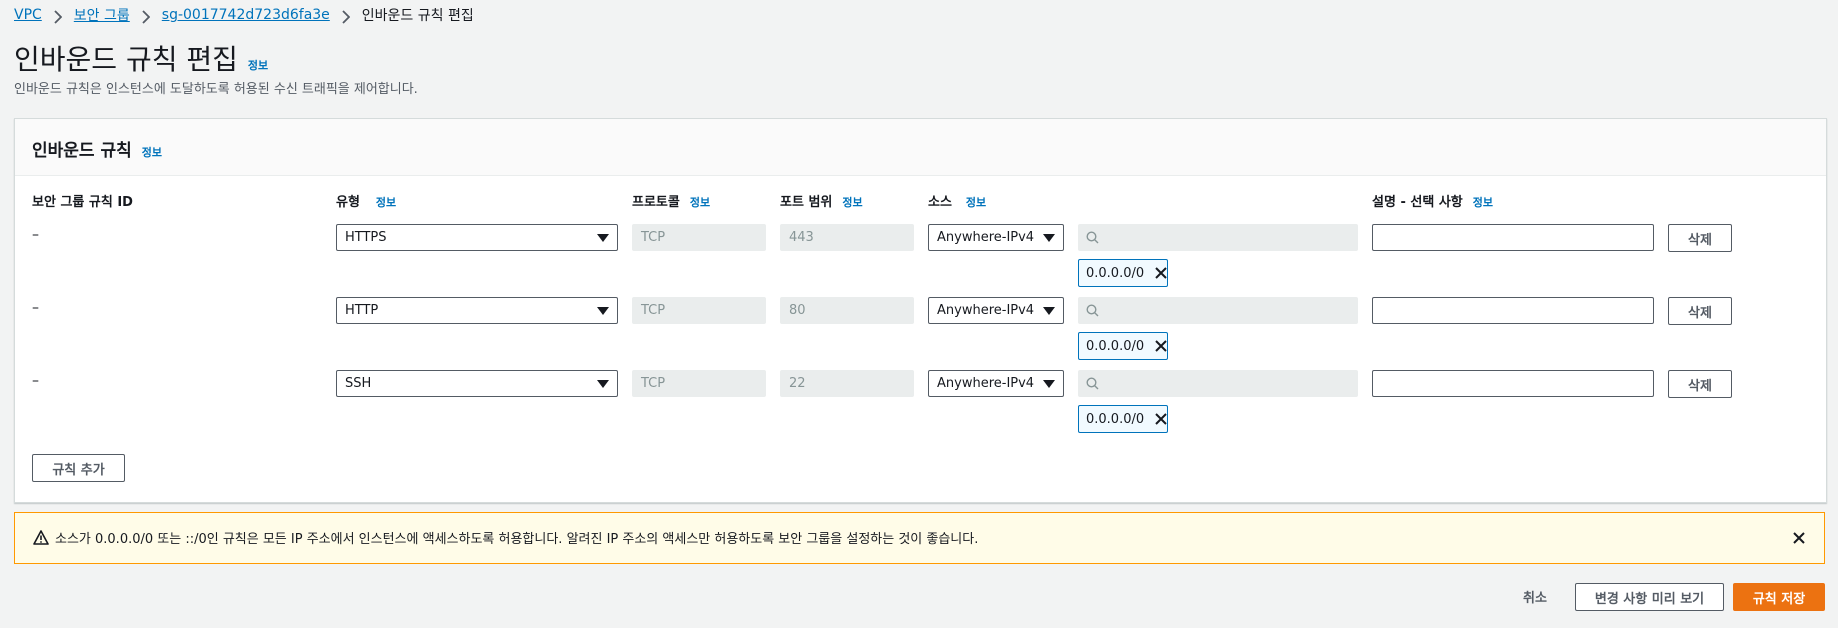 The width and height of the screenshot is (1838, 628). I want to click on cancel-button: 취소, so click(1535, 596).